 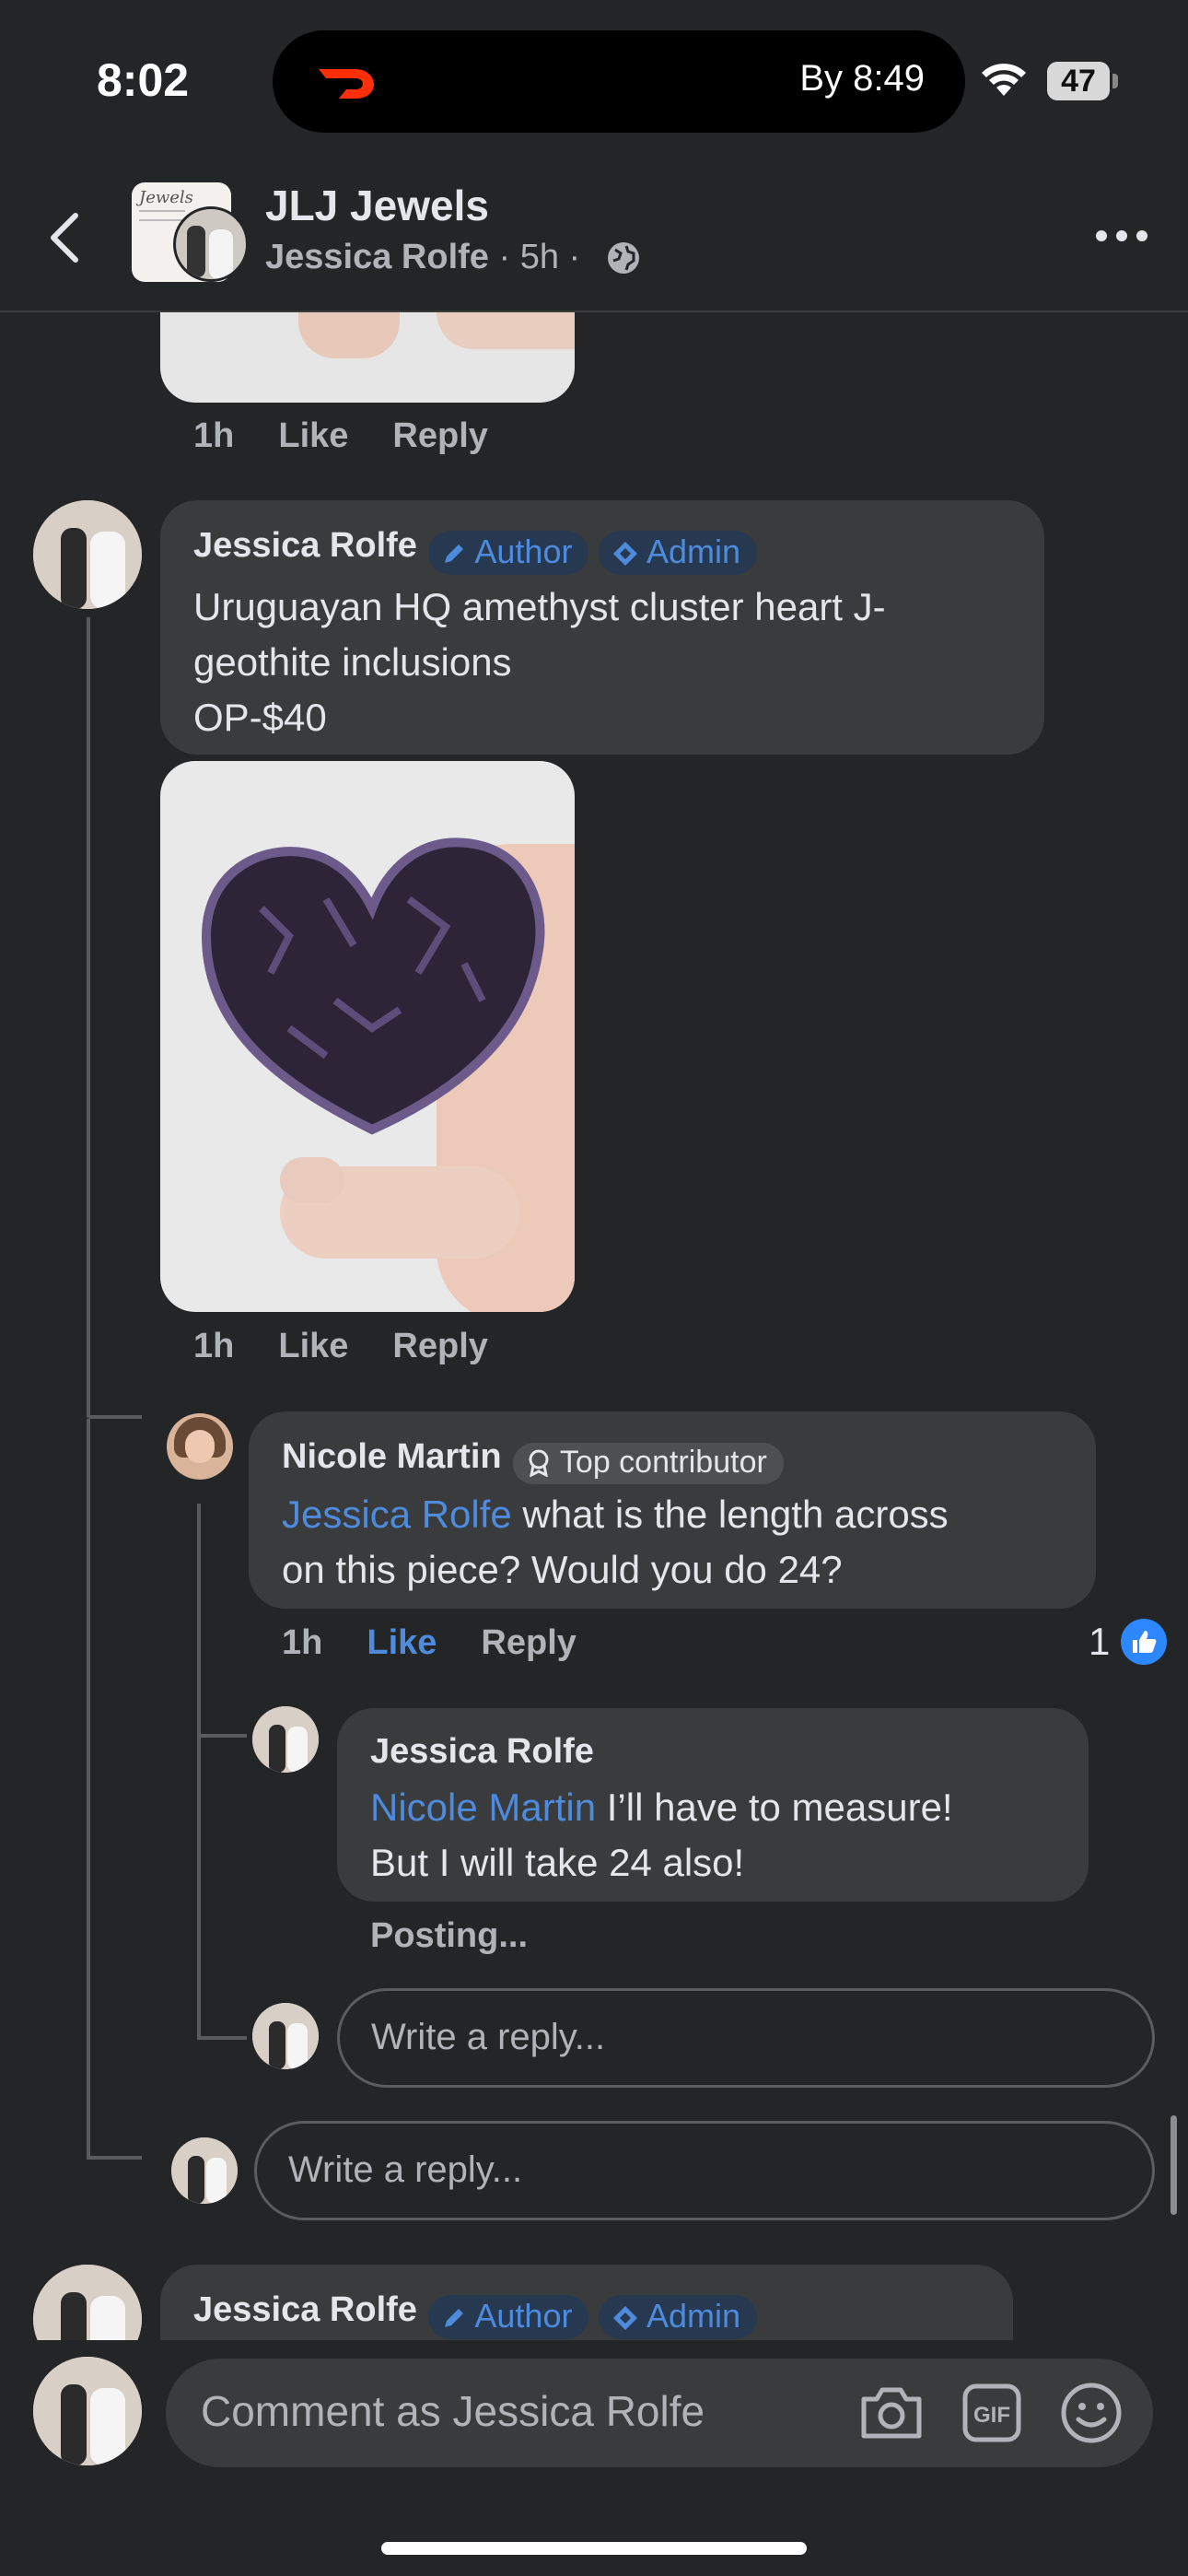 What do you see at coordinates (482, 1752) in the screenshot?
I see `reply2-author: Jessica Rolfe` at bounding box center [482, 1752].